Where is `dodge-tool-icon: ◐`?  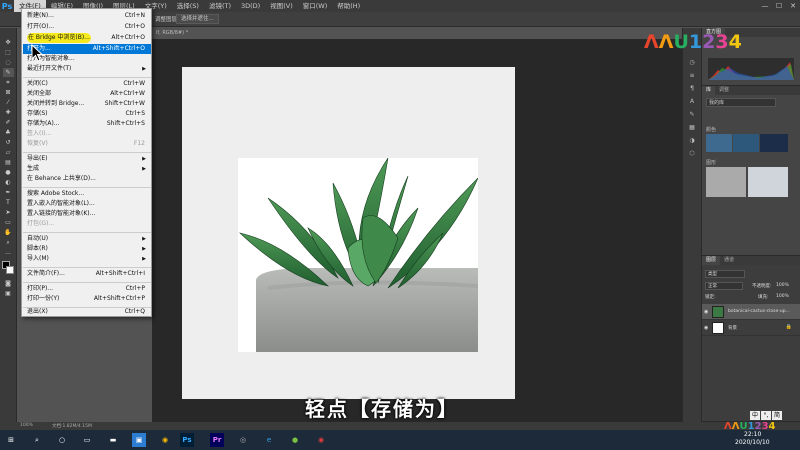 dodge-tool-icon: ◐ is located at coordinates (8, 182).